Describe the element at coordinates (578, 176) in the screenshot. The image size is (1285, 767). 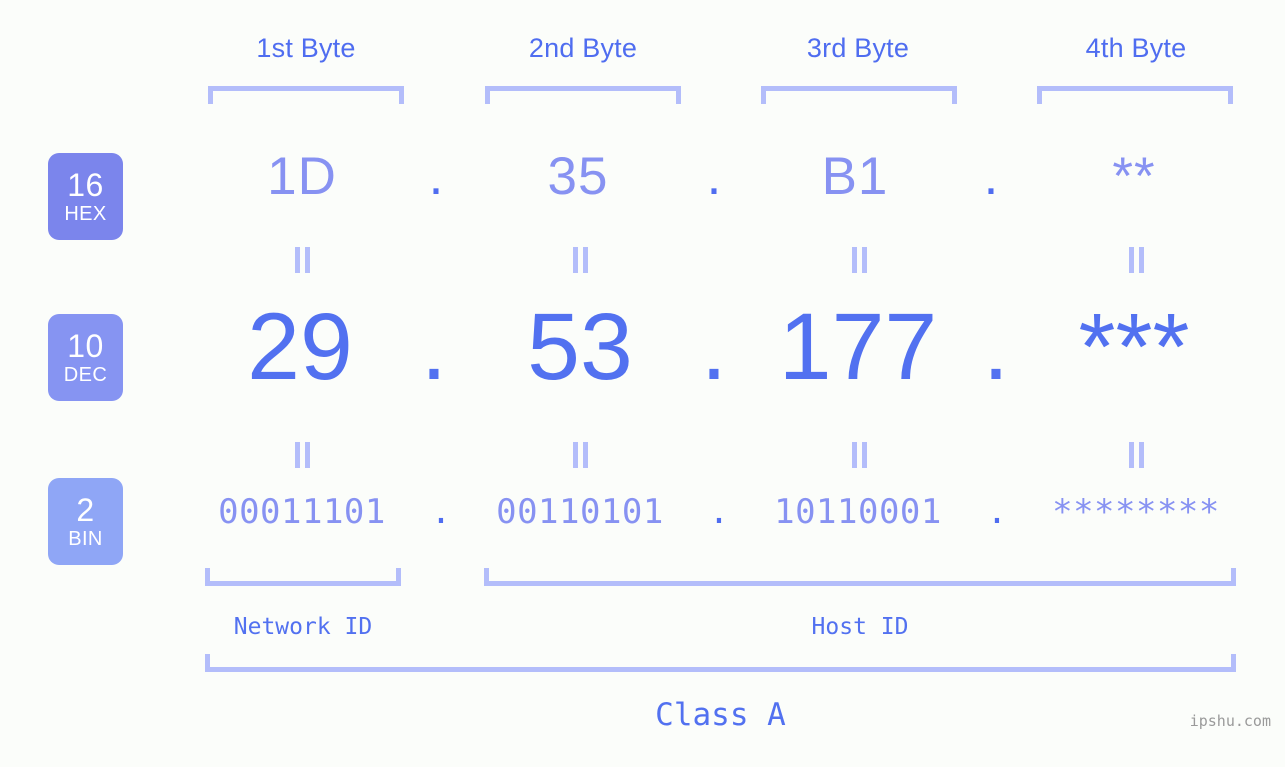
I see `hex-byte-2: 35` at that location.